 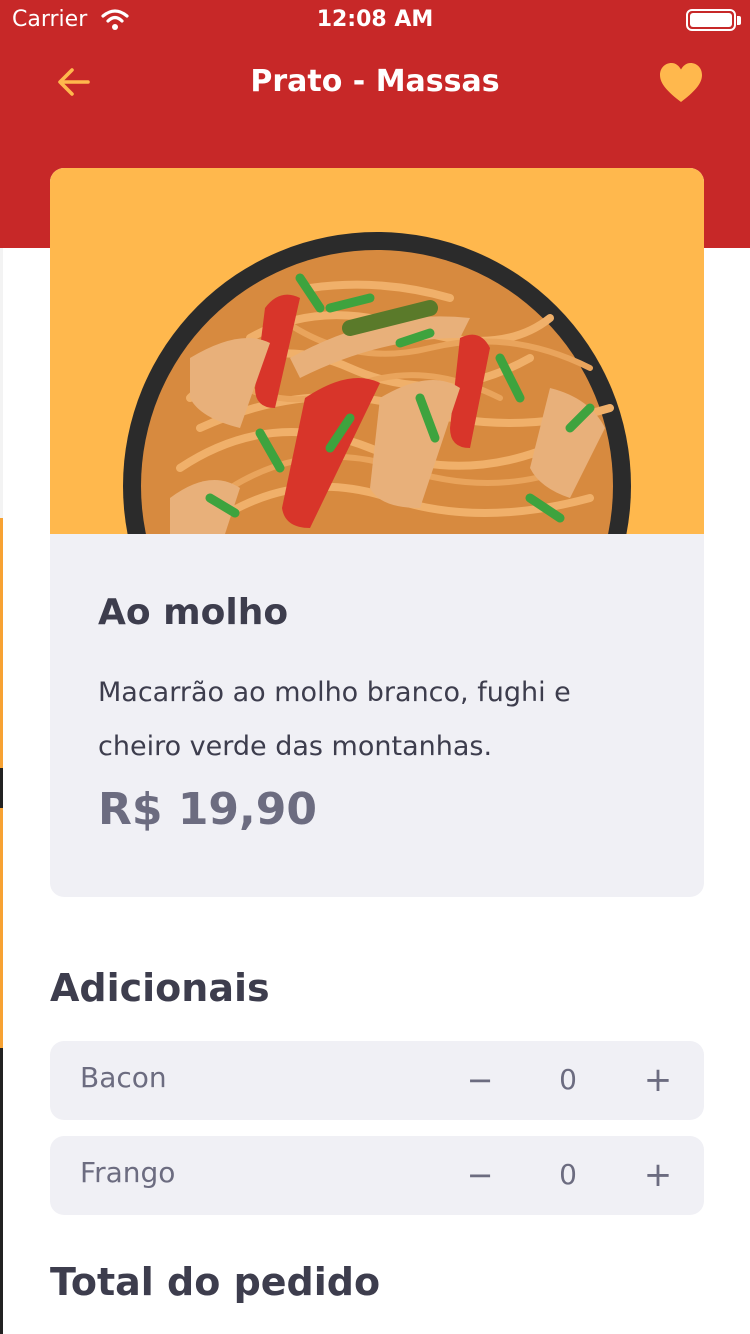 I want to click on extras-title: Adicionais, so click(x=160, y=988).